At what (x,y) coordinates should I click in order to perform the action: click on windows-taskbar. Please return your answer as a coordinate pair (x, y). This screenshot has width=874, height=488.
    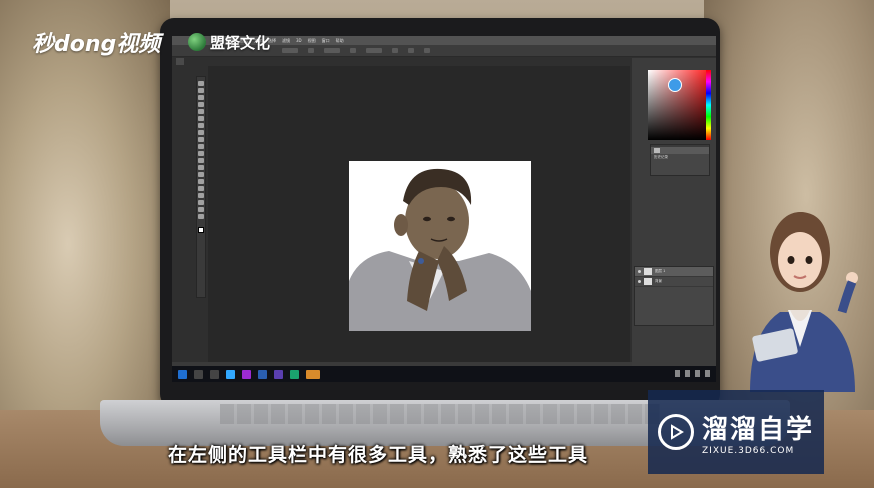
    Looking at the image, I should click on (444, 374).